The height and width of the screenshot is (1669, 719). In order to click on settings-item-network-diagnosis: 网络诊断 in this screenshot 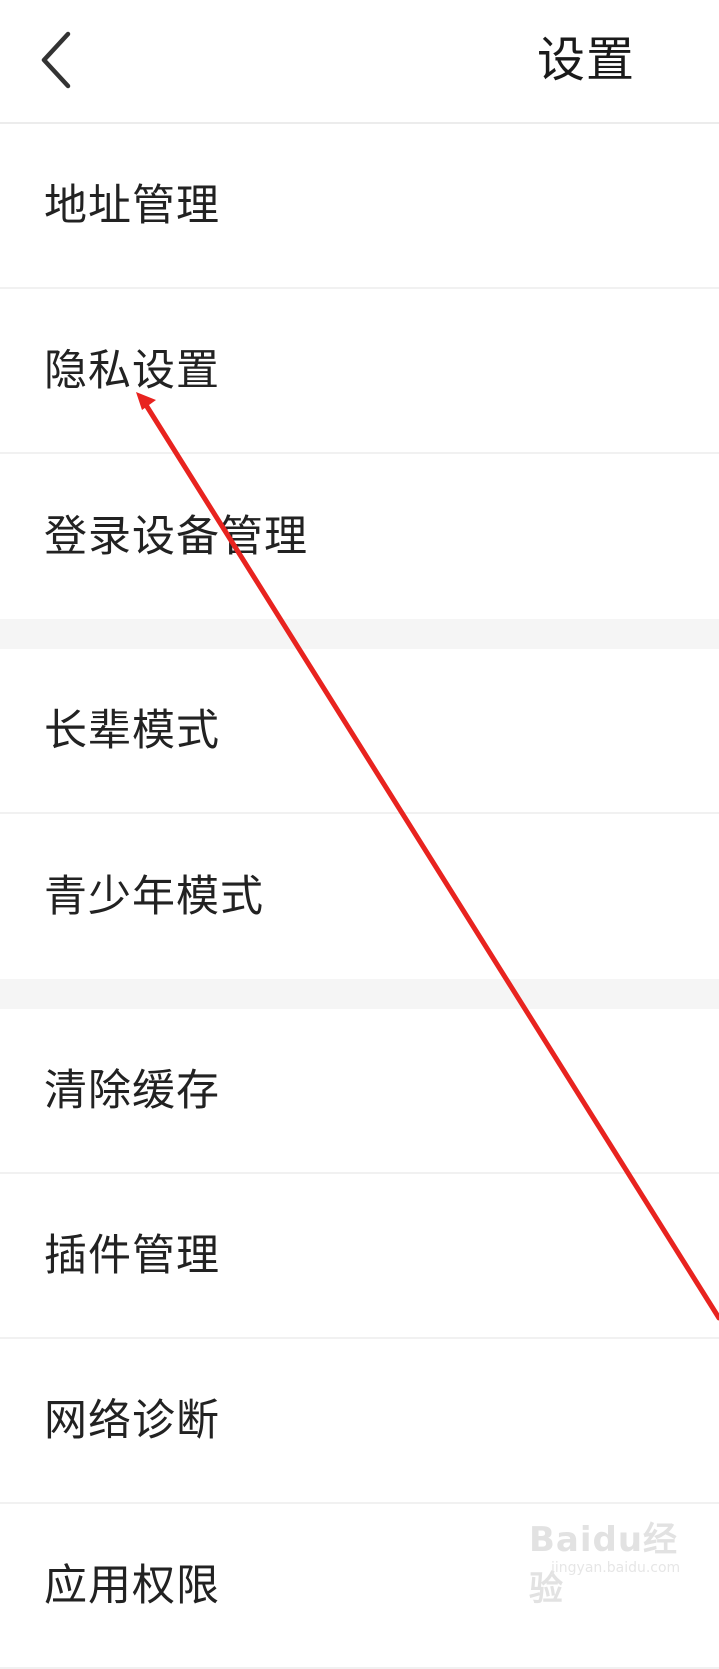, I will do `click(359, 1421)`.